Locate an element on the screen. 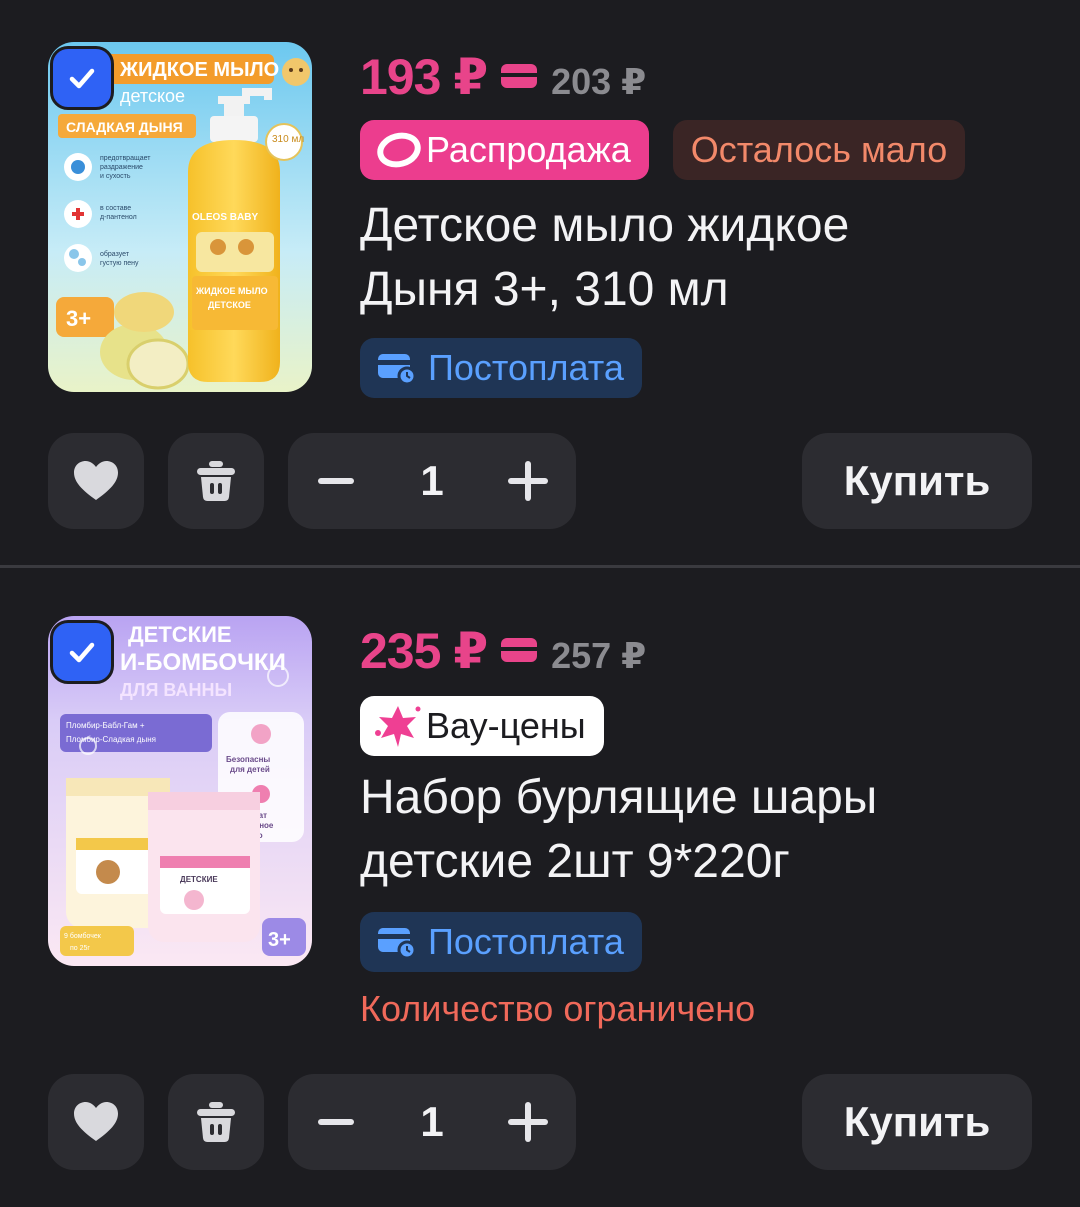 The width and height of the screenshot is (1080, 1207). product-title: Детское мыло жидкое Дыня 3+, 310 мл is located at coordinates (700, 258).